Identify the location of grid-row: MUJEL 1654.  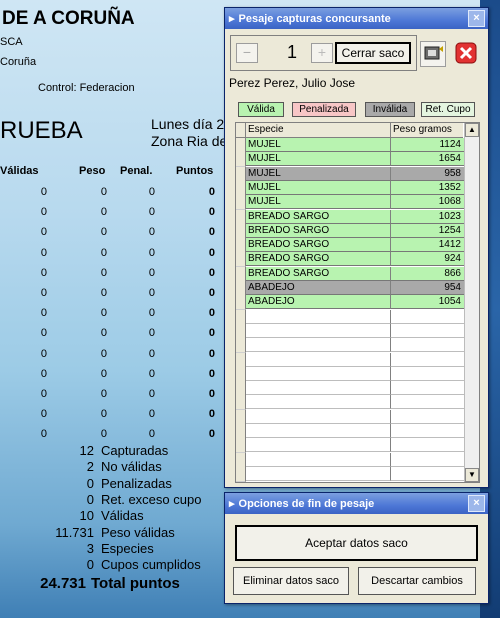
(350, 160).